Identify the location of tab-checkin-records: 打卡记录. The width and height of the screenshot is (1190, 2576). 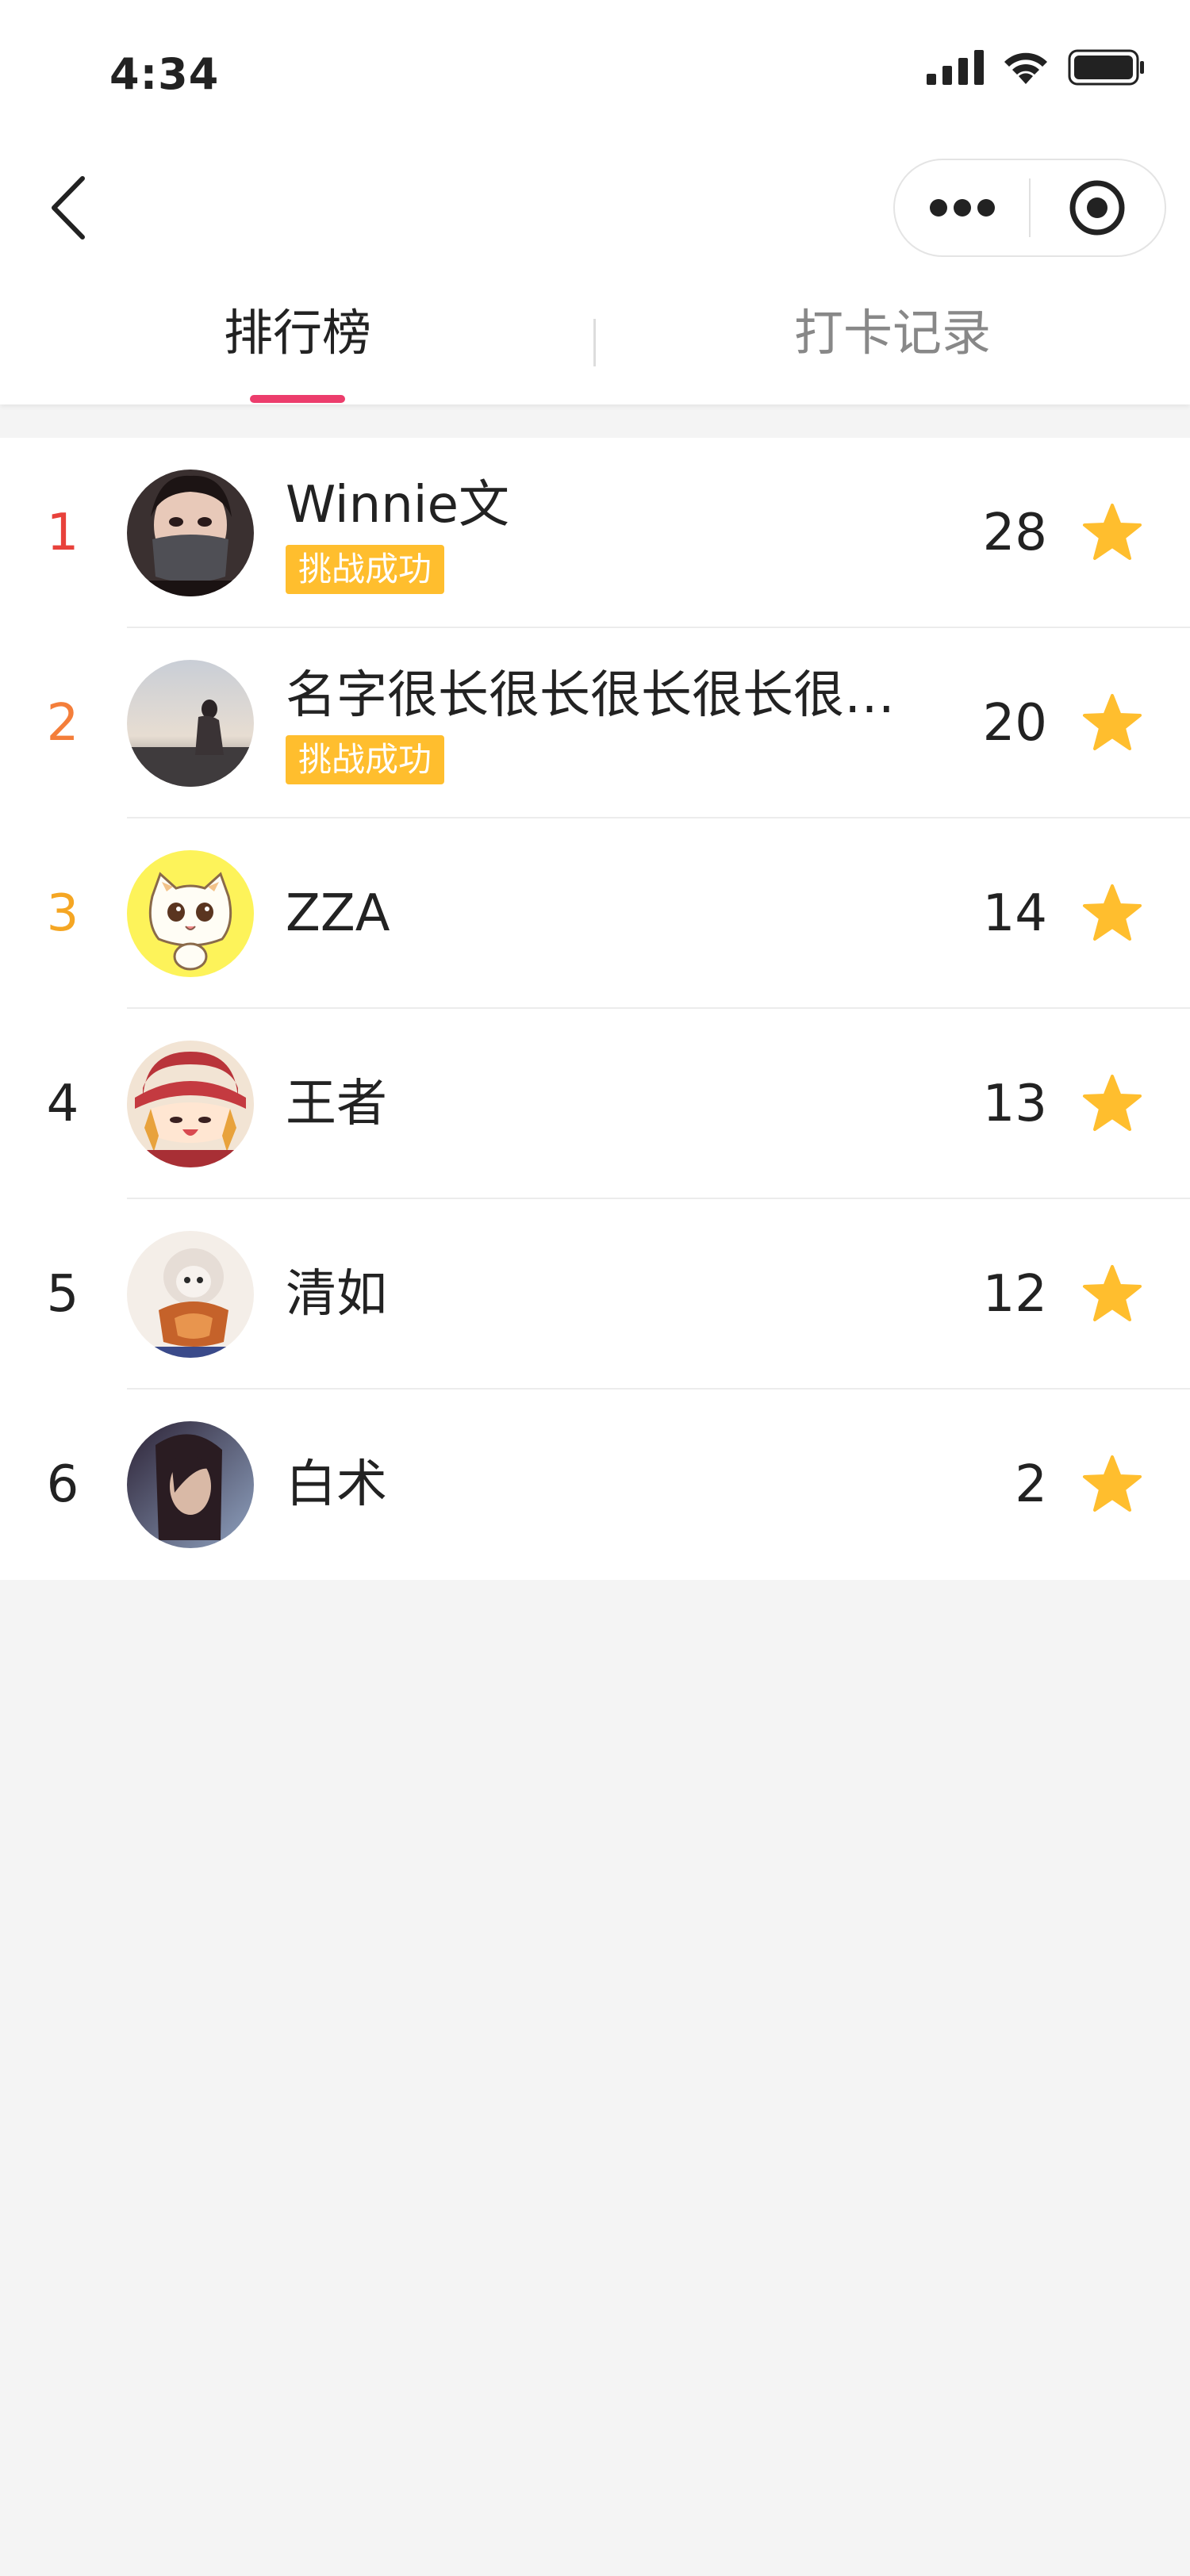
(892, 348).